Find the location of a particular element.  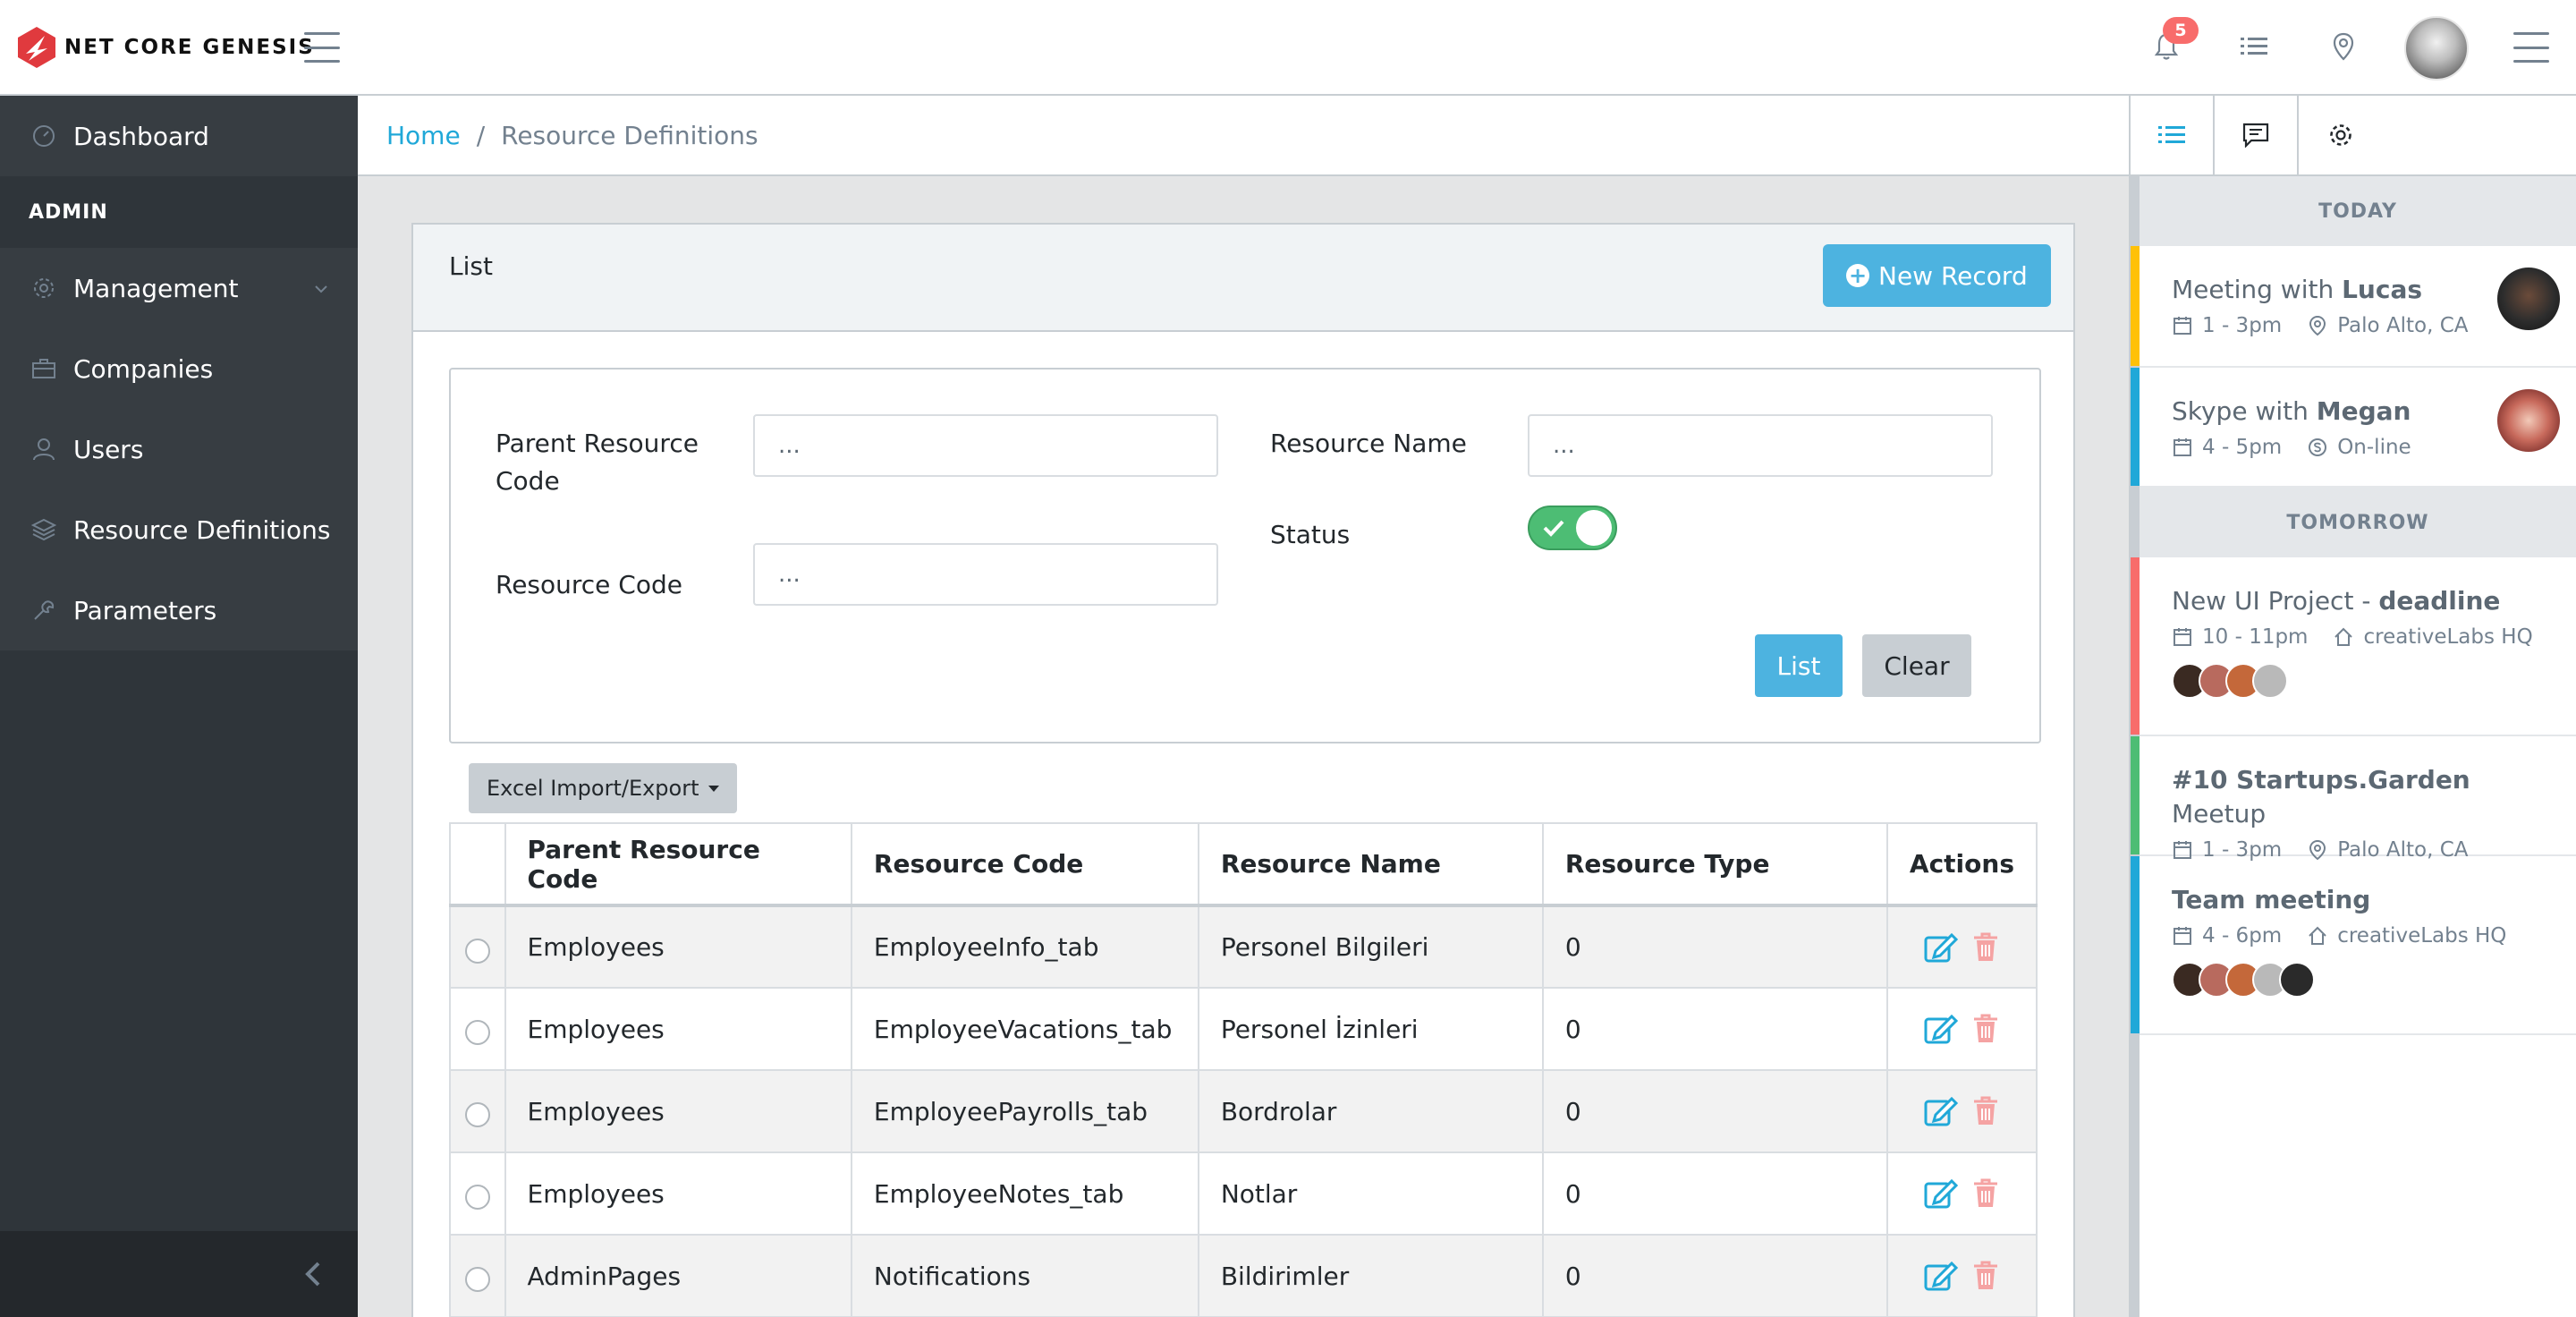

actions-cell is located at coordinates (1961, 1111).